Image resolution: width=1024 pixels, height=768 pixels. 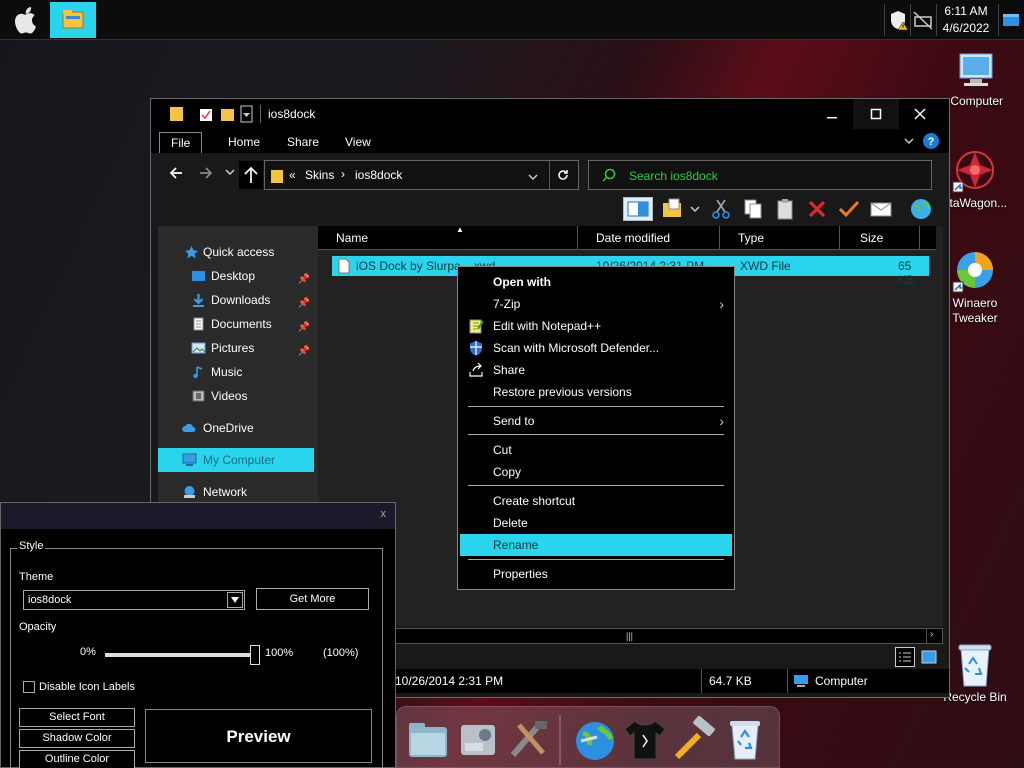 I want to click on nav-item-downloads: Downloads 📌, so click(x=236, y=300).